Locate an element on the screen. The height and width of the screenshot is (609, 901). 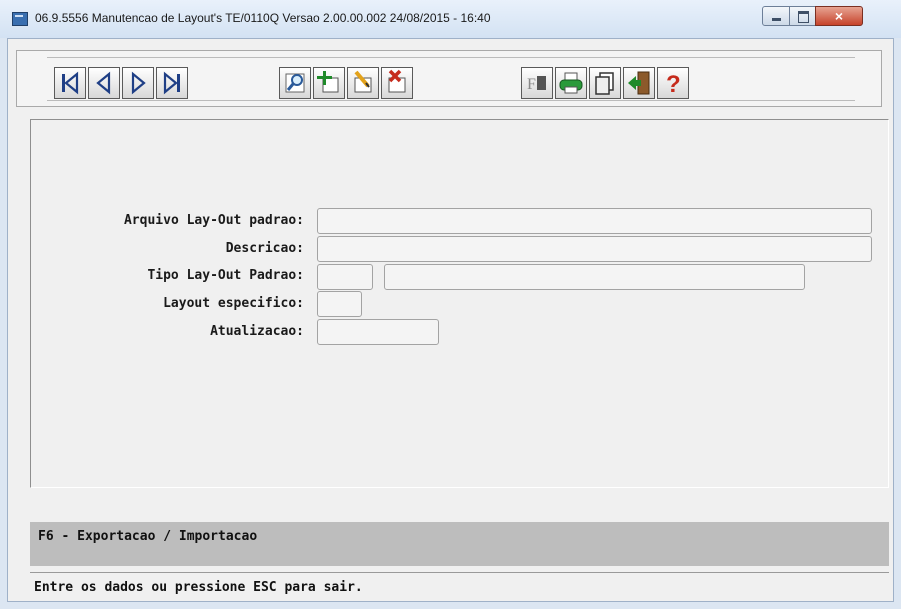
minimize-button is located at coordinates (776, 16).